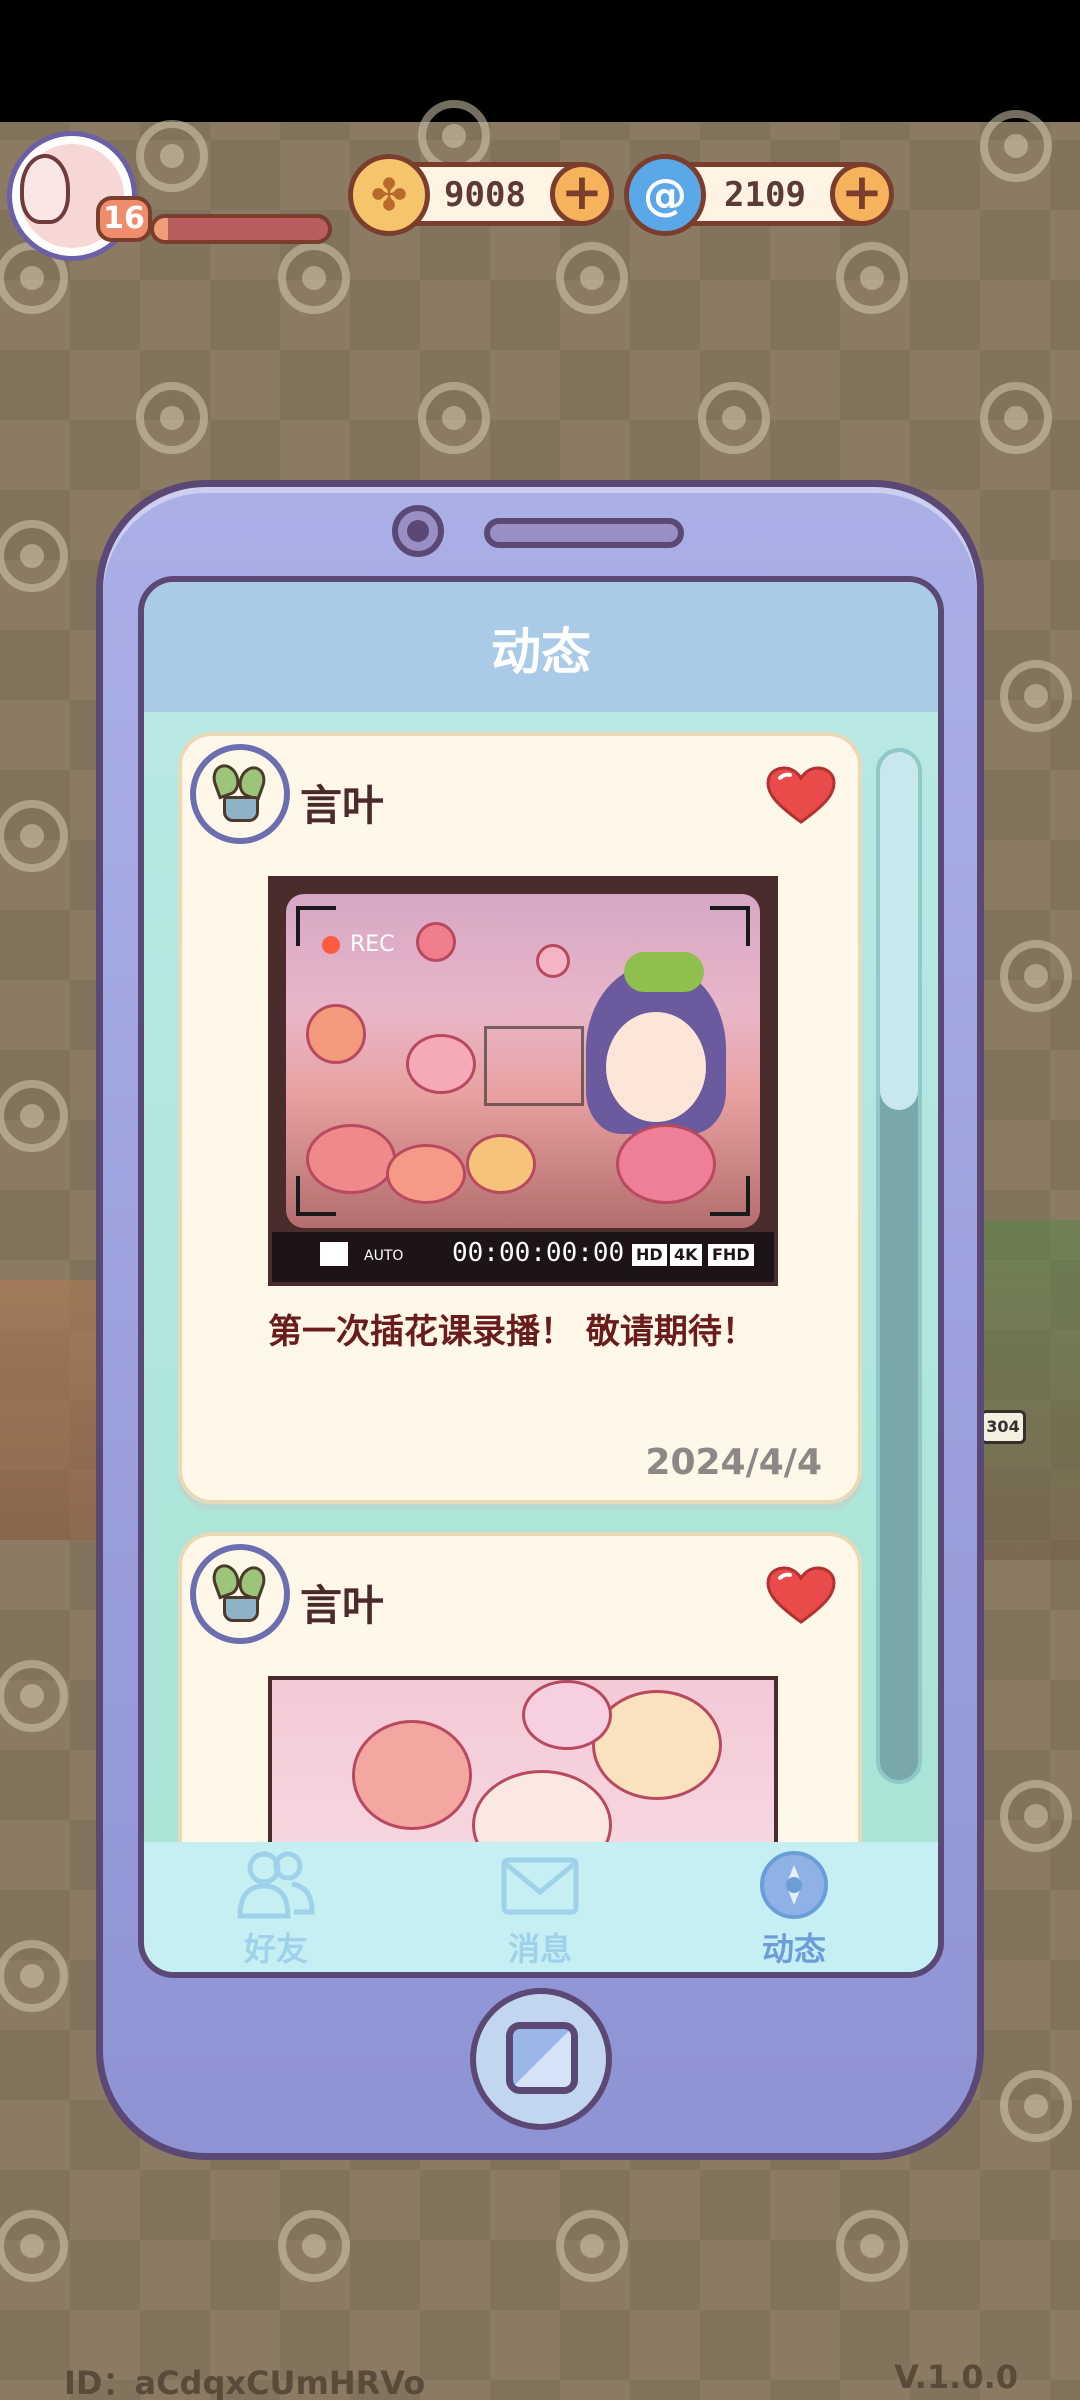  I want to click on post-card: 言叶, so click(520, 1687).